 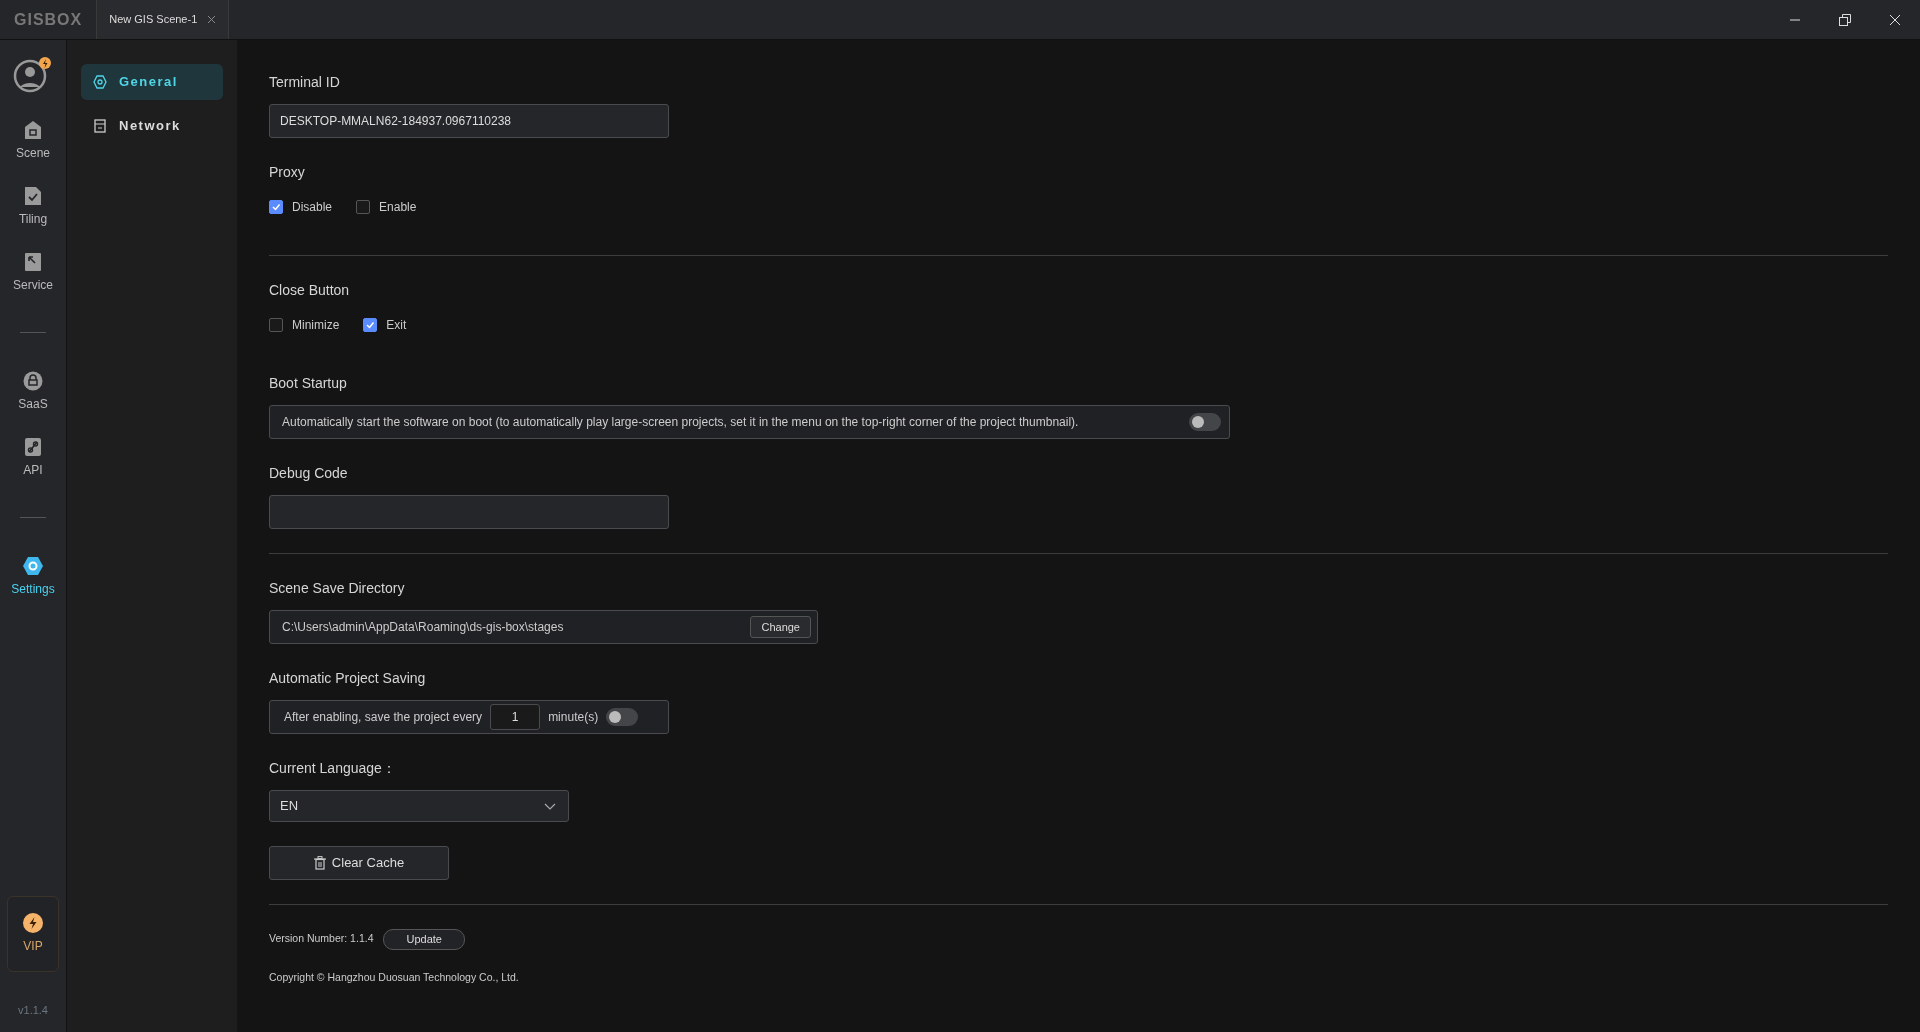 I want to click on hexagon-icon, so click(x=100, y=82).